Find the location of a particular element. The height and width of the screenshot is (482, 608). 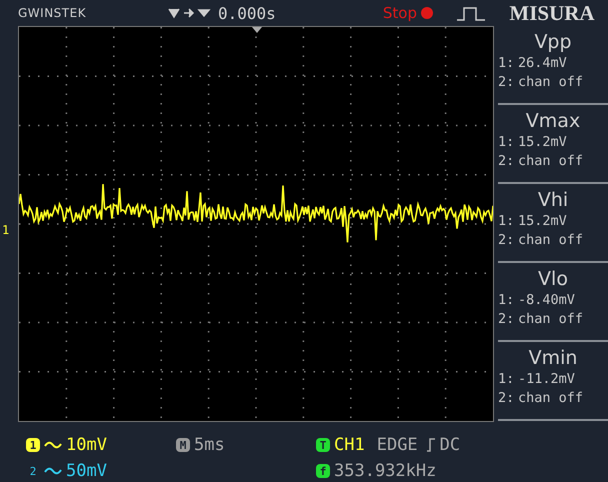

time-offset: 0.000s is located at coordinates (247, 13).